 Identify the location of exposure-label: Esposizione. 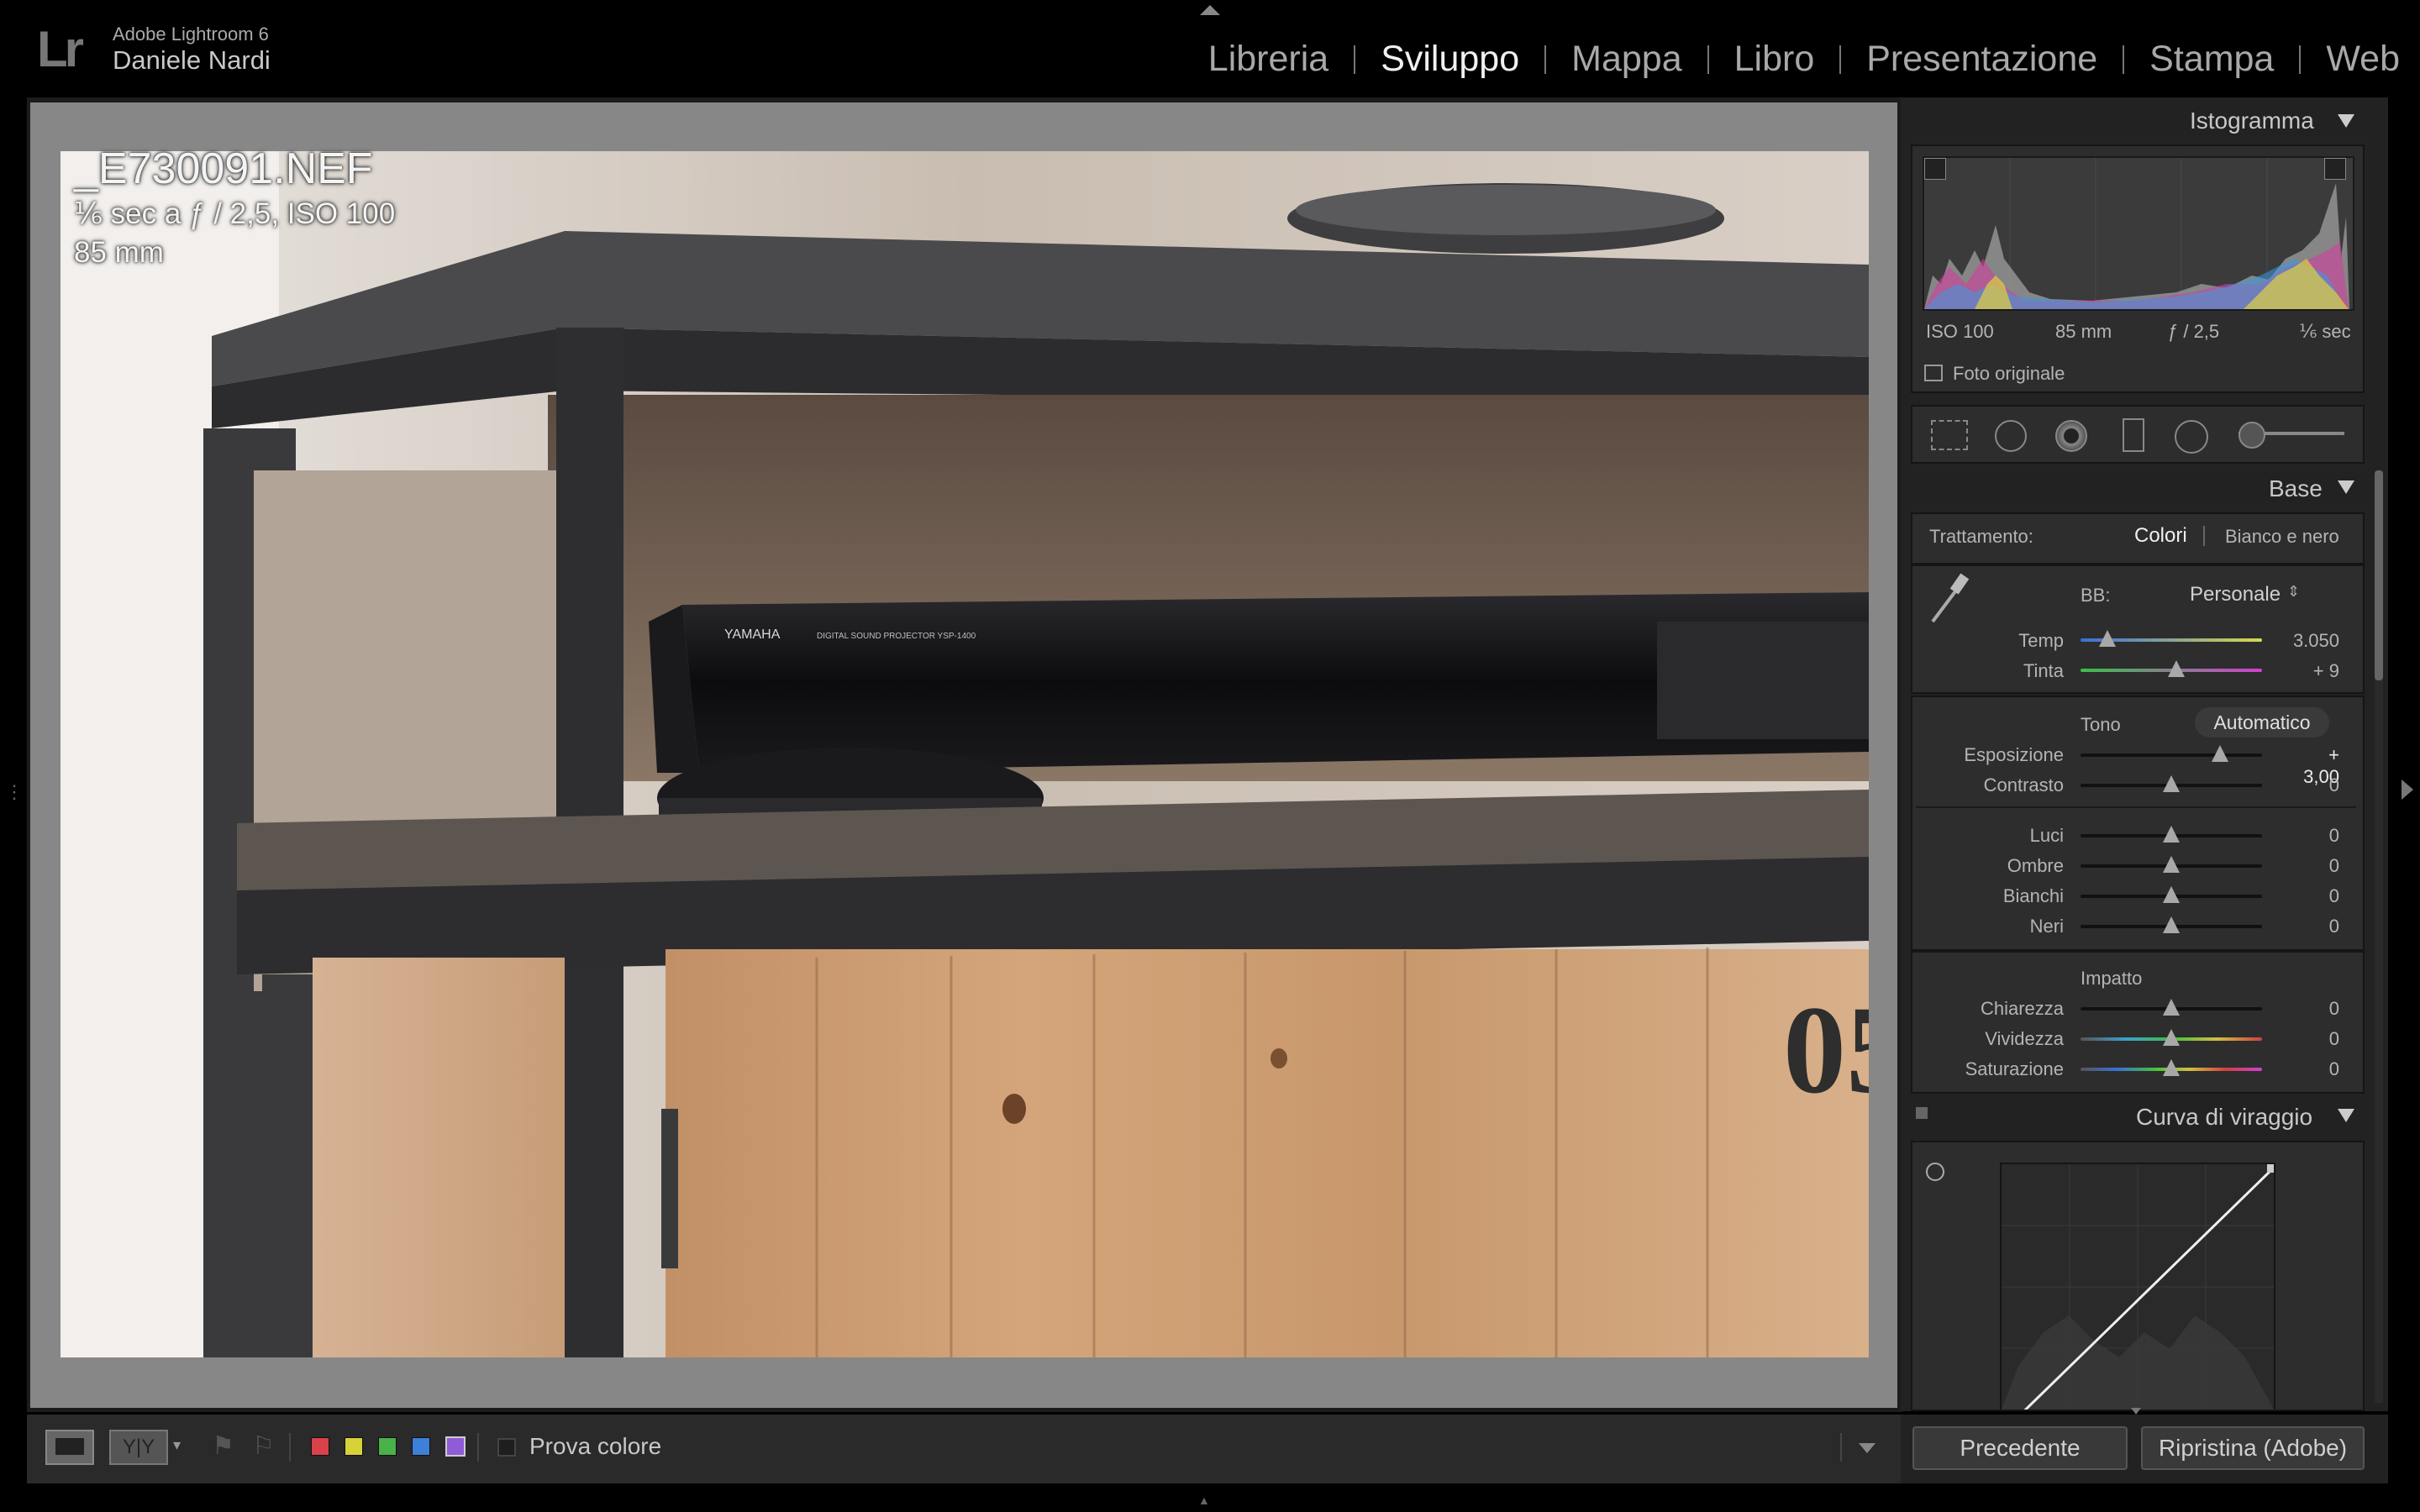
(2014, 754).